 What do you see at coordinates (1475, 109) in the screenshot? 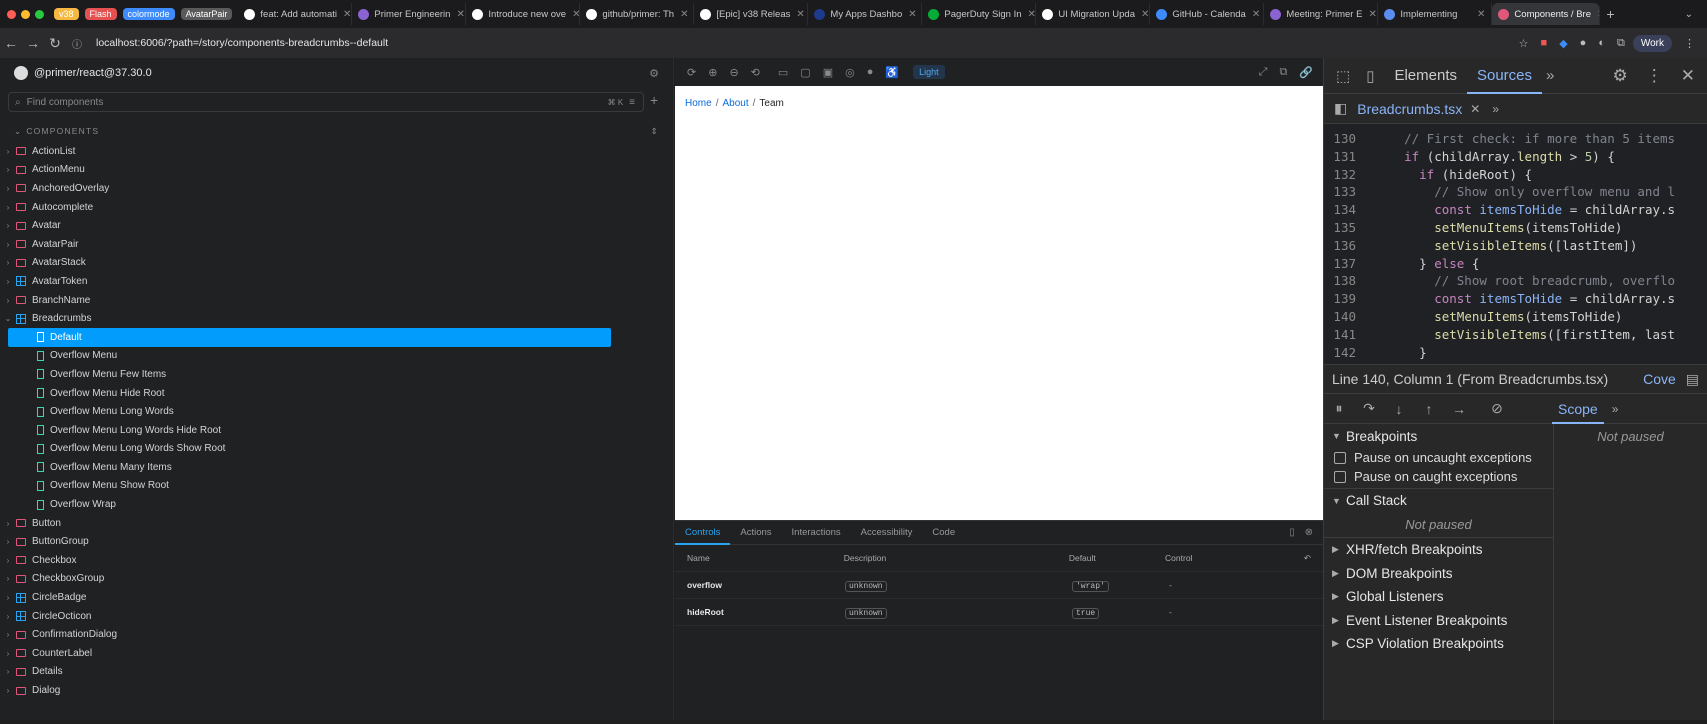
I see `close-file-icon: ✕` at bounding box center [1475, 109].